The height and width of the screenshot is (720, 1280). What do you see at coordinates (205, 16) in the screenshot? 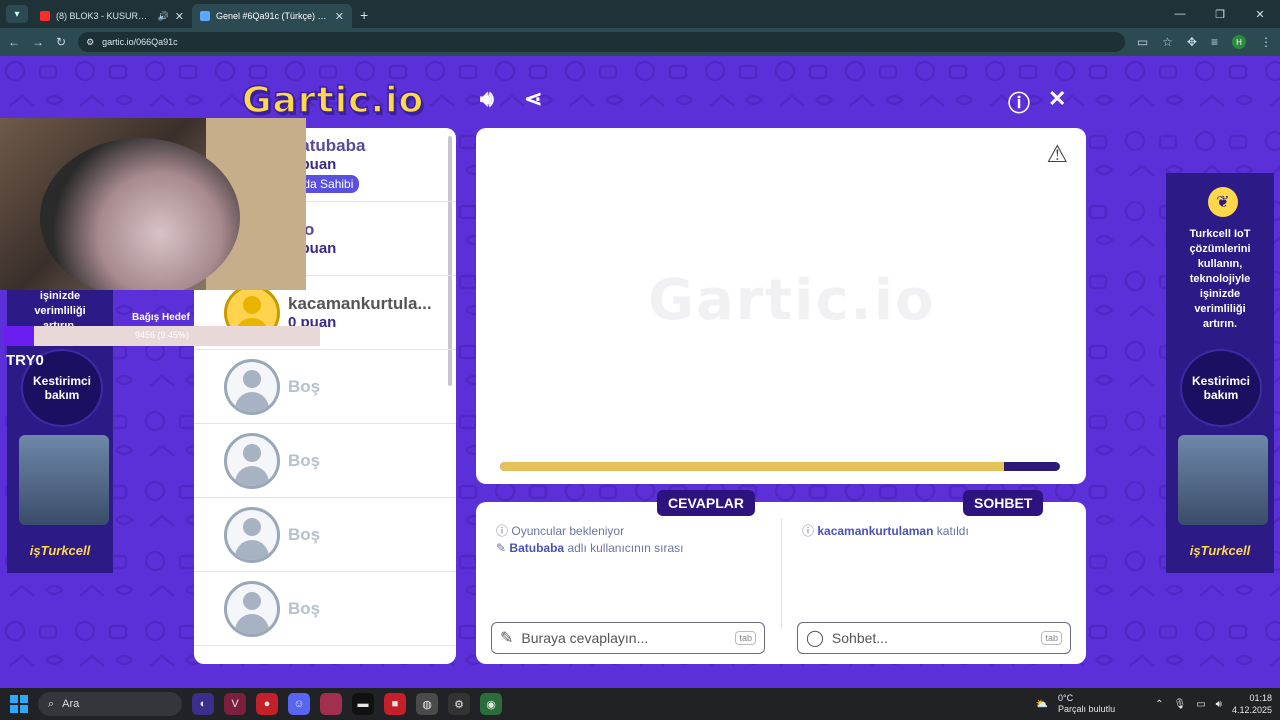
I see `gartic-favicon-icon` at bounding box center [205, 16].